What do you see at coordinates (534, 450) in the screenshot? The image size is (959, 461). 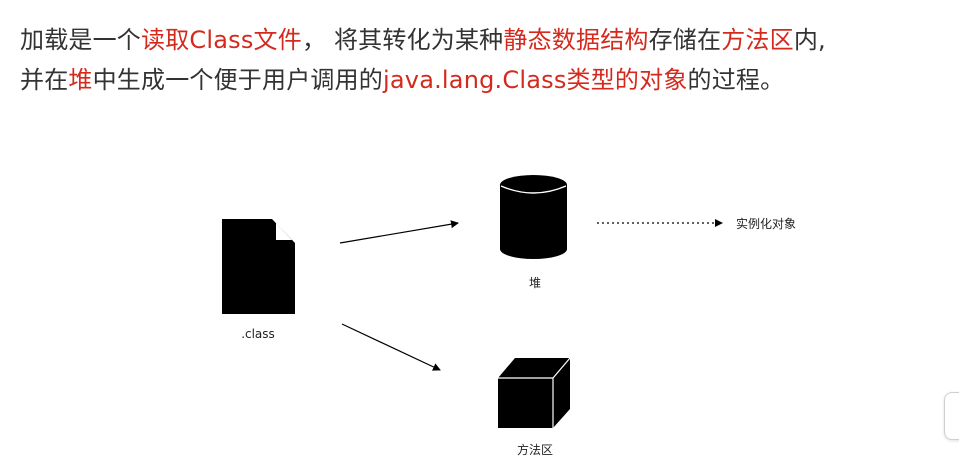 I see `method-area-label: 方法区` at bounding box center [534, 450].